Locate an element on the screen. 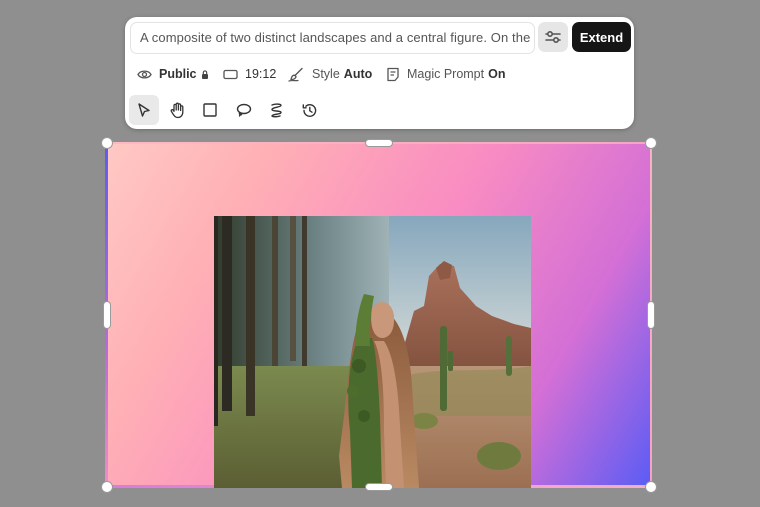 The image size is (760, 507). brush-icon is located at coordinates (295, 74).